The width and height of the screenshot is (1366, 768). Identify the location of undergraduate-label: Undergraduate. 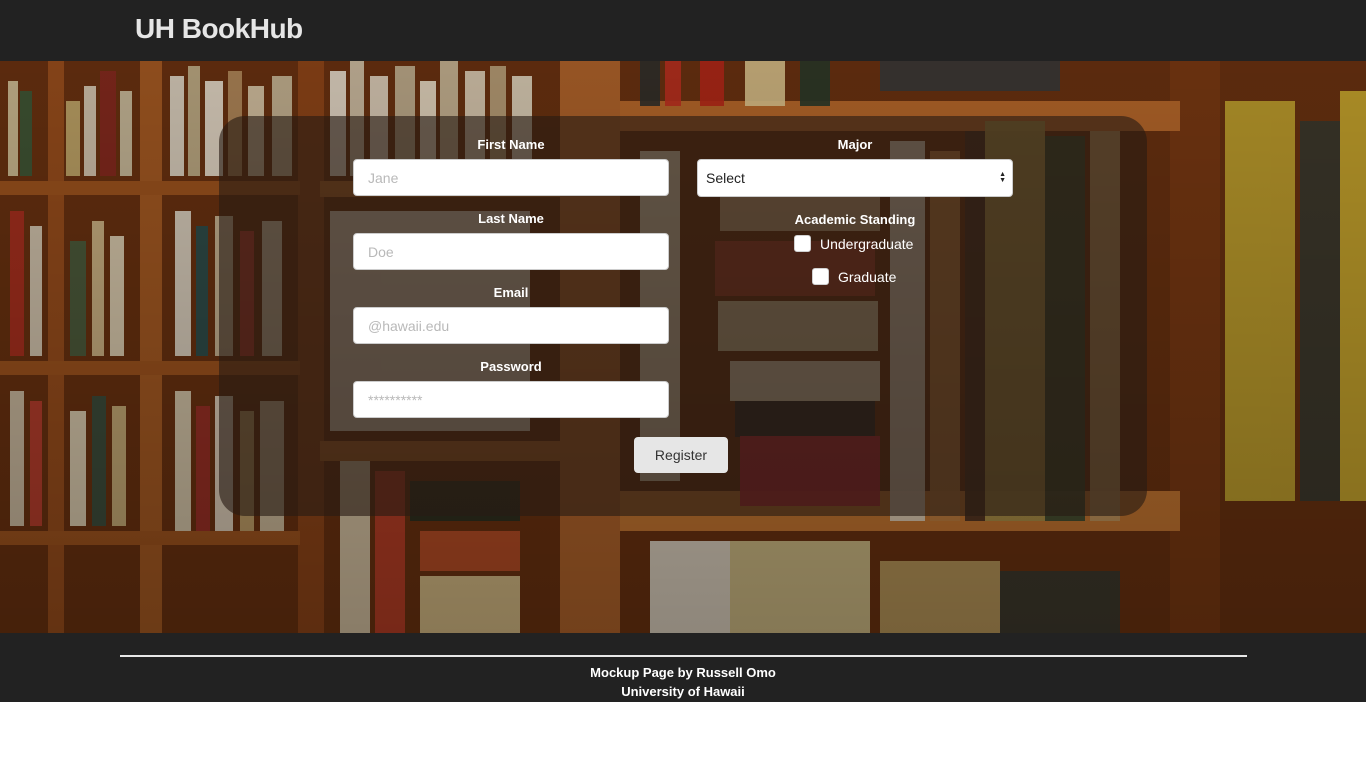
(867, 243).